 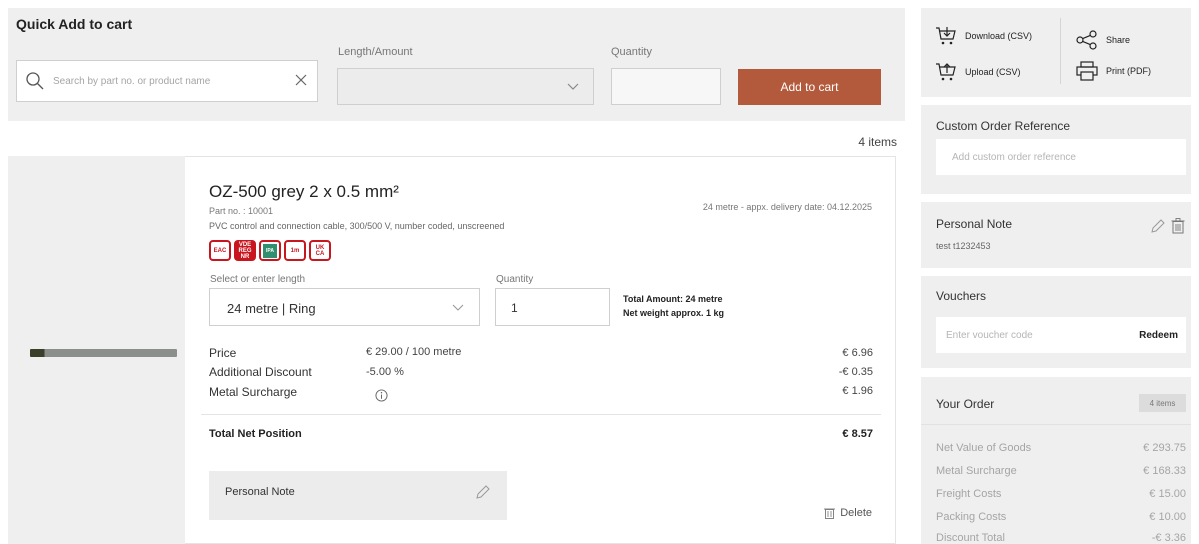 What do you see at coordinates (320, 250) in the screenshot?
I see `ukca-cert-icon: UK CA` at bounding box center [320, 250].